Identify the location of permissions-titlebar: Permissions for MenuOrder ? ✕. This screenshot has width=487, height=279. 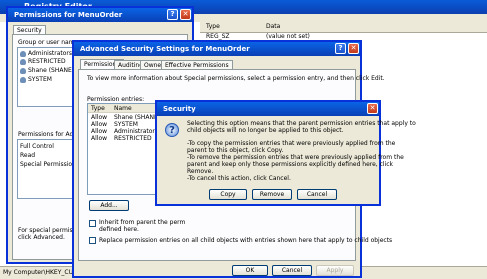
(100, 15).